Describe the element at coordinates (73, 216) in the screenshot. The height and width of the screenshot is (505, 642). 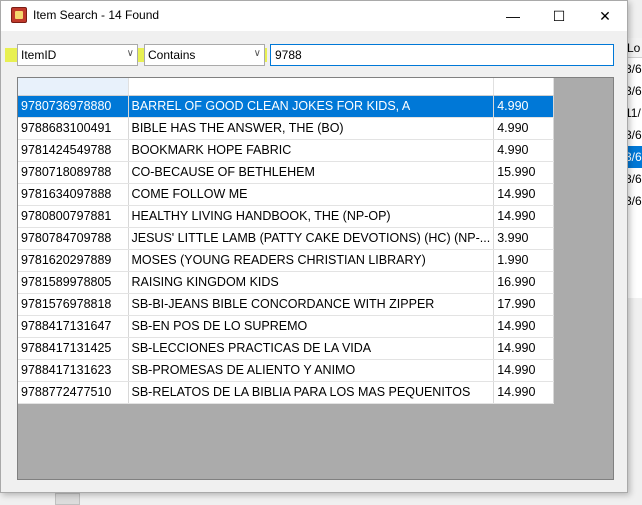
I see `item-id-cell: 9780800797881` at that location.